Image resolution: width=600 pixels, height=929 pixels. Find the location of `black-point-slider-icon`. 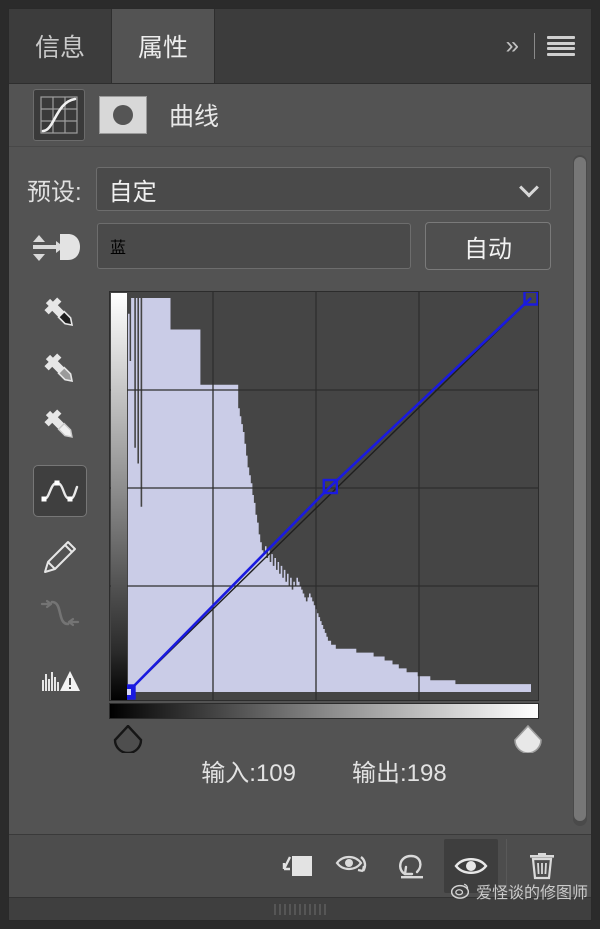

black-point-slider-icon is located at coordinates (128, 739).